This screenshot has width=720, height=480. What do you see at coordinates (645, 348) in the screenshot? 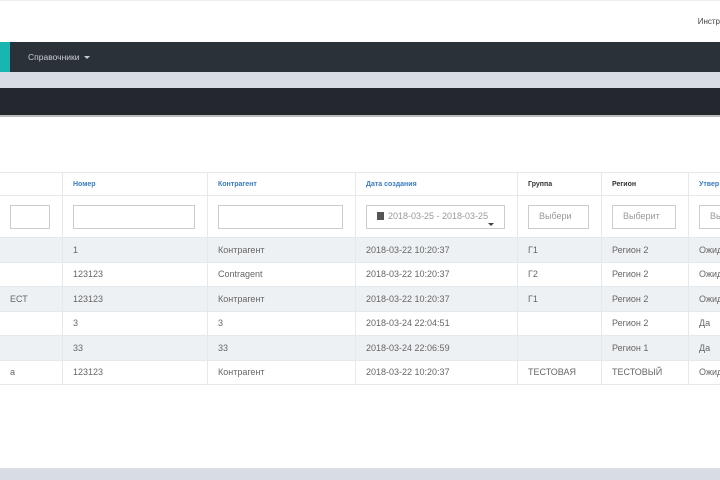
I see `cell-region: Регион 1` at bounding box center [645, 348].